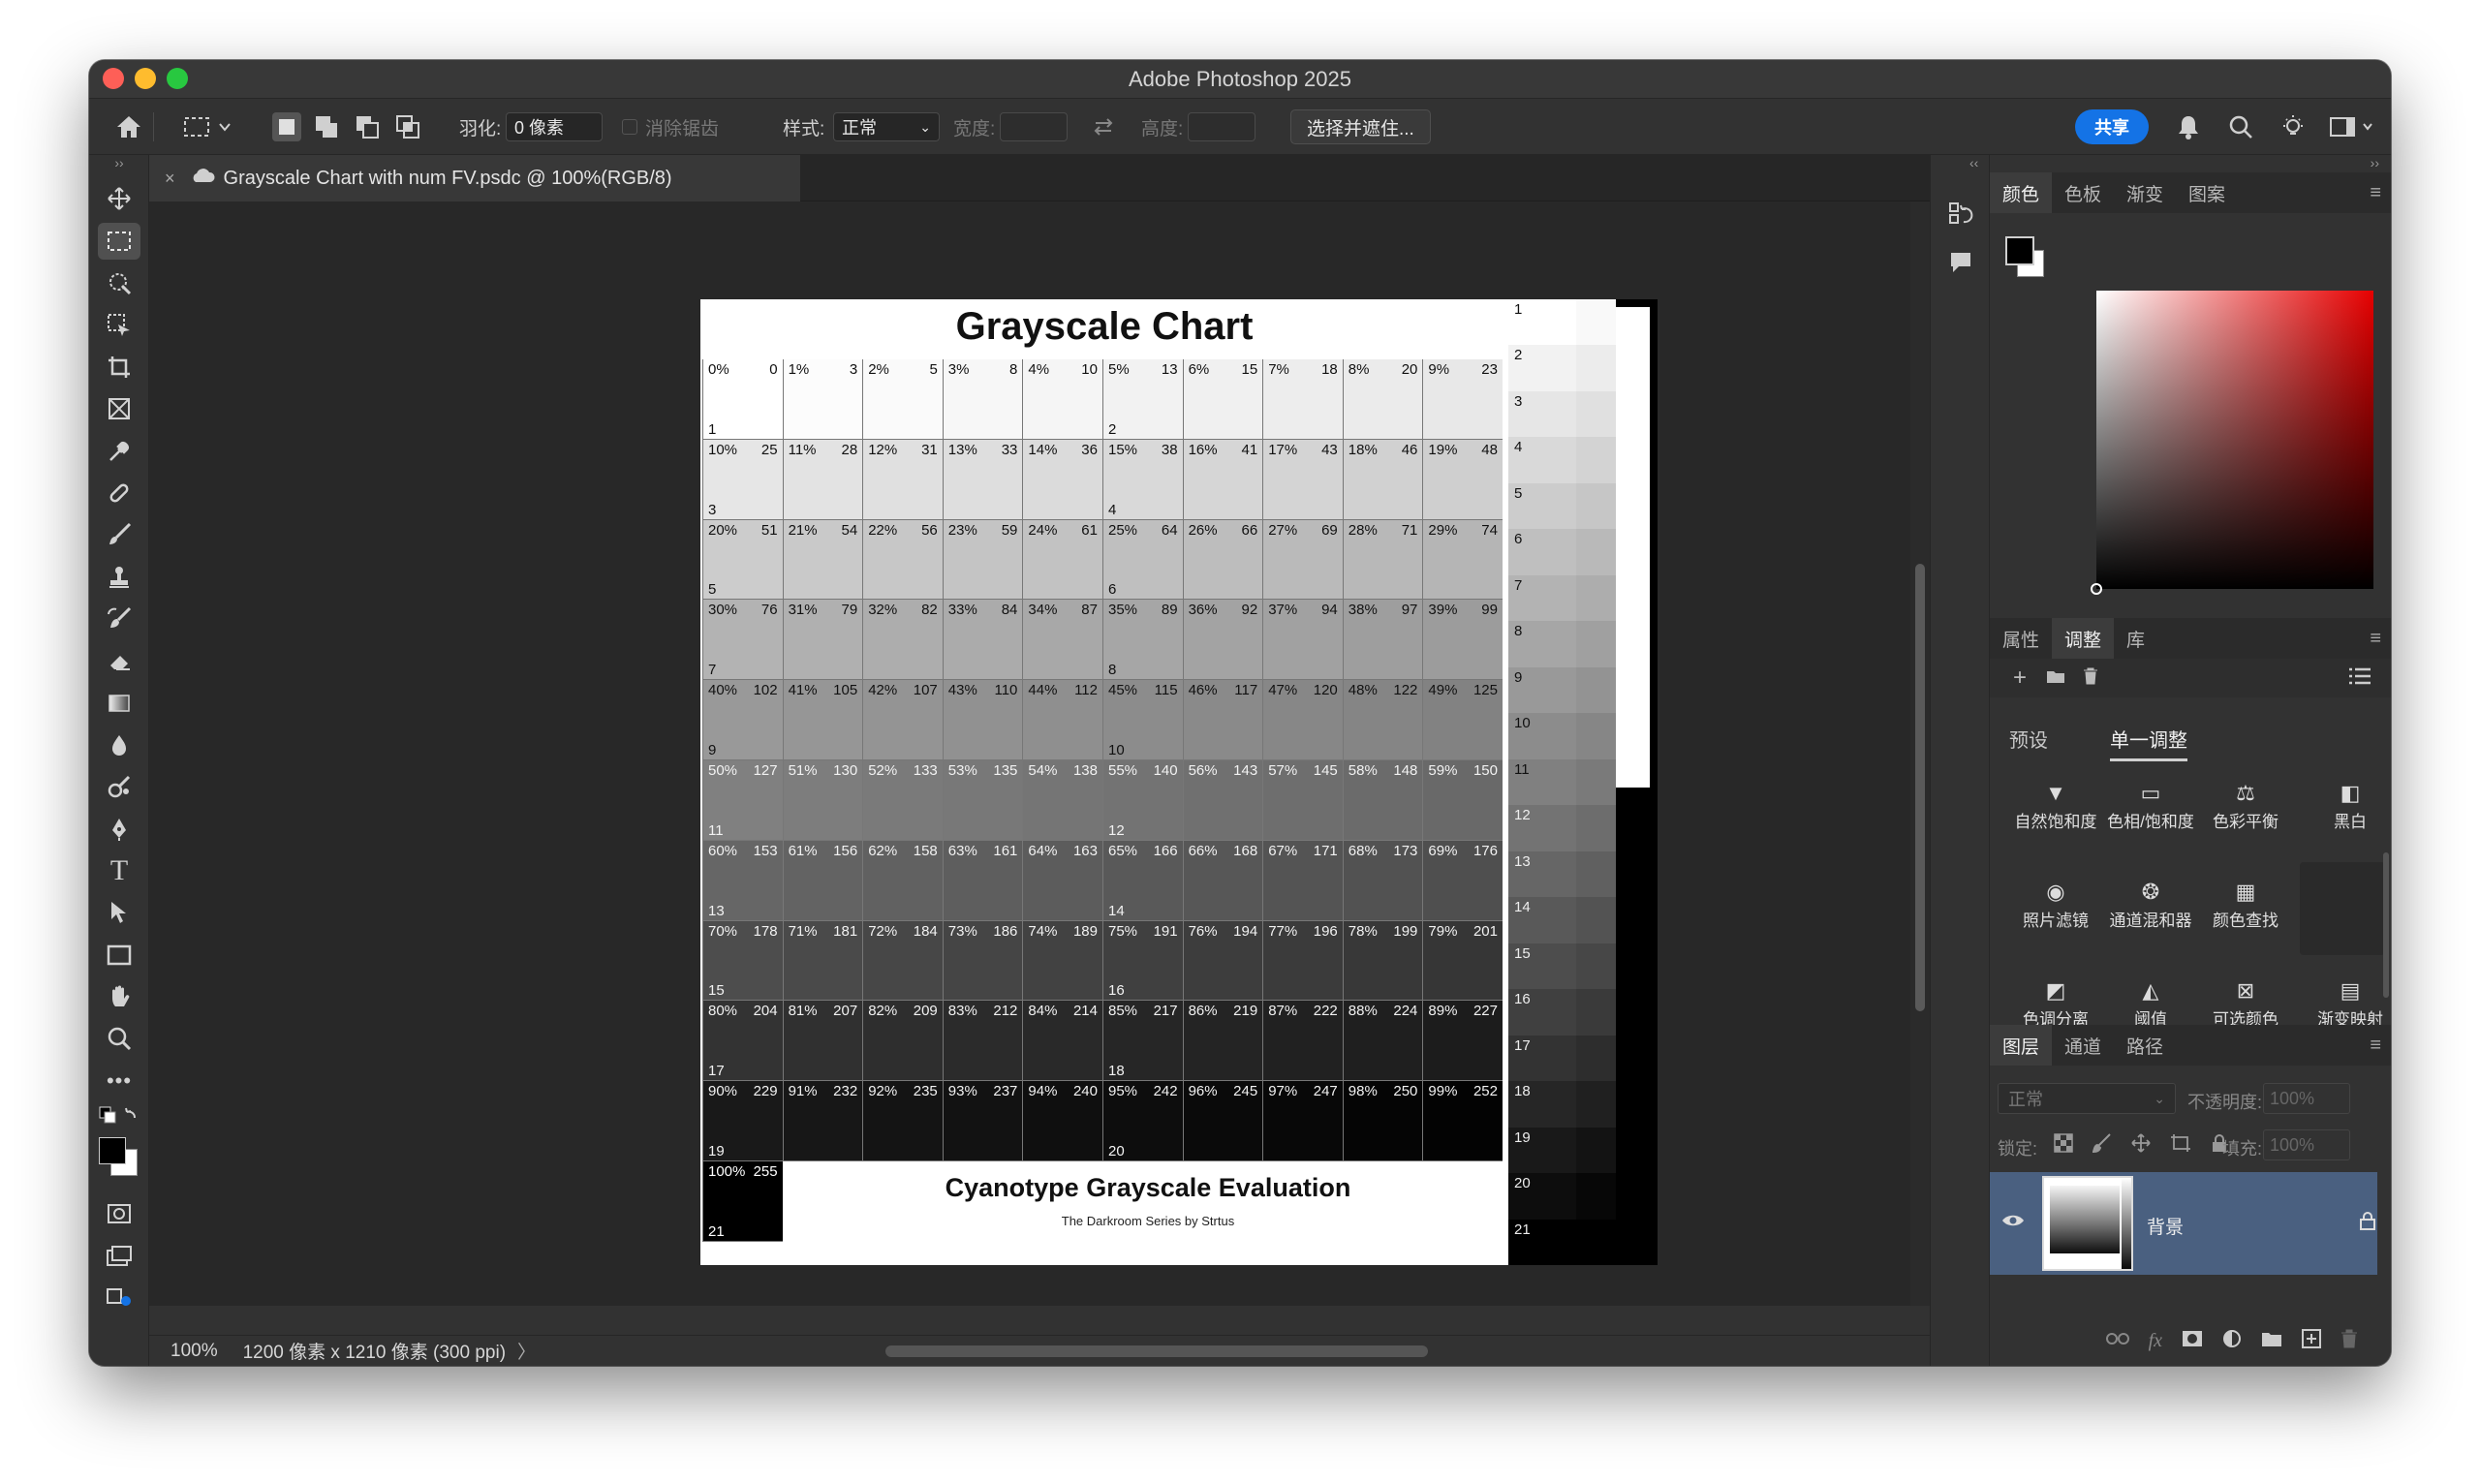 The image size is (2480, 1484). What do you see at coordinates (2375, 639) in the screenshot?
I see `adjustments-panel-menu-icon: ≡` at bounding box center [2375, 639].